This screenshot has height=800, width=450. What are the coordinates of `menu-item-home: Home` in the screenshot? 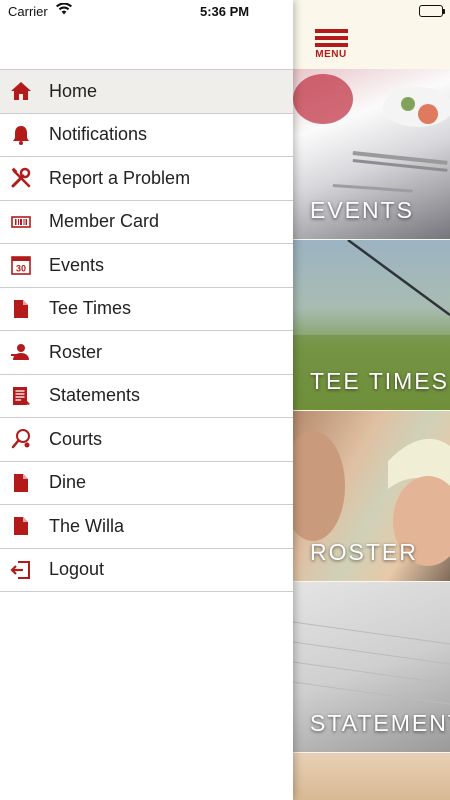 It's located at (146, 92).